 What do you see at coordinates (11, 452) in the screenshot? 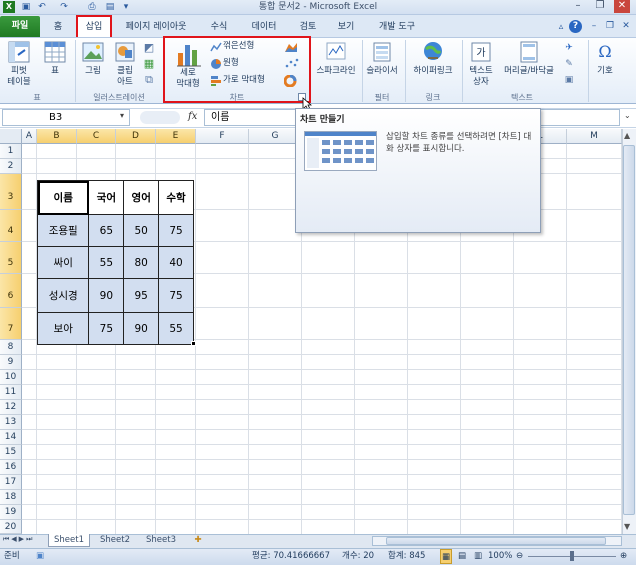
I see `row-header-15: 15` at bounding box center [11, 452].